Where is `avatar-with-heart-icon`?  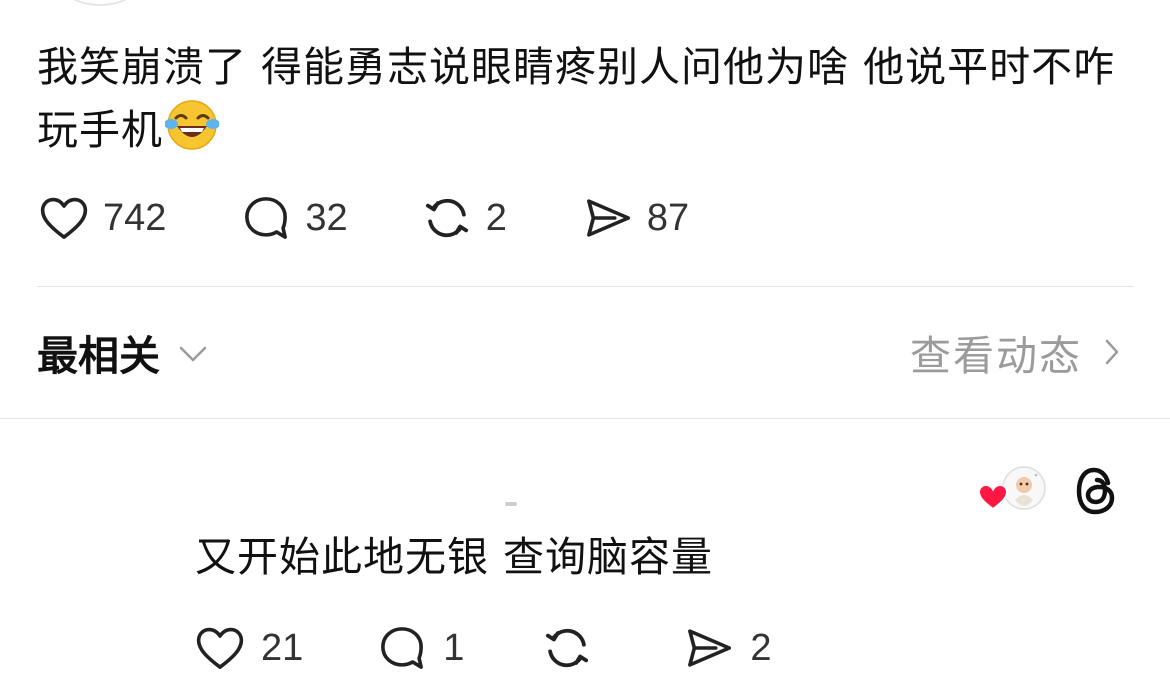 avatar-with-heart-icon is located at coordinates (1011, 488).